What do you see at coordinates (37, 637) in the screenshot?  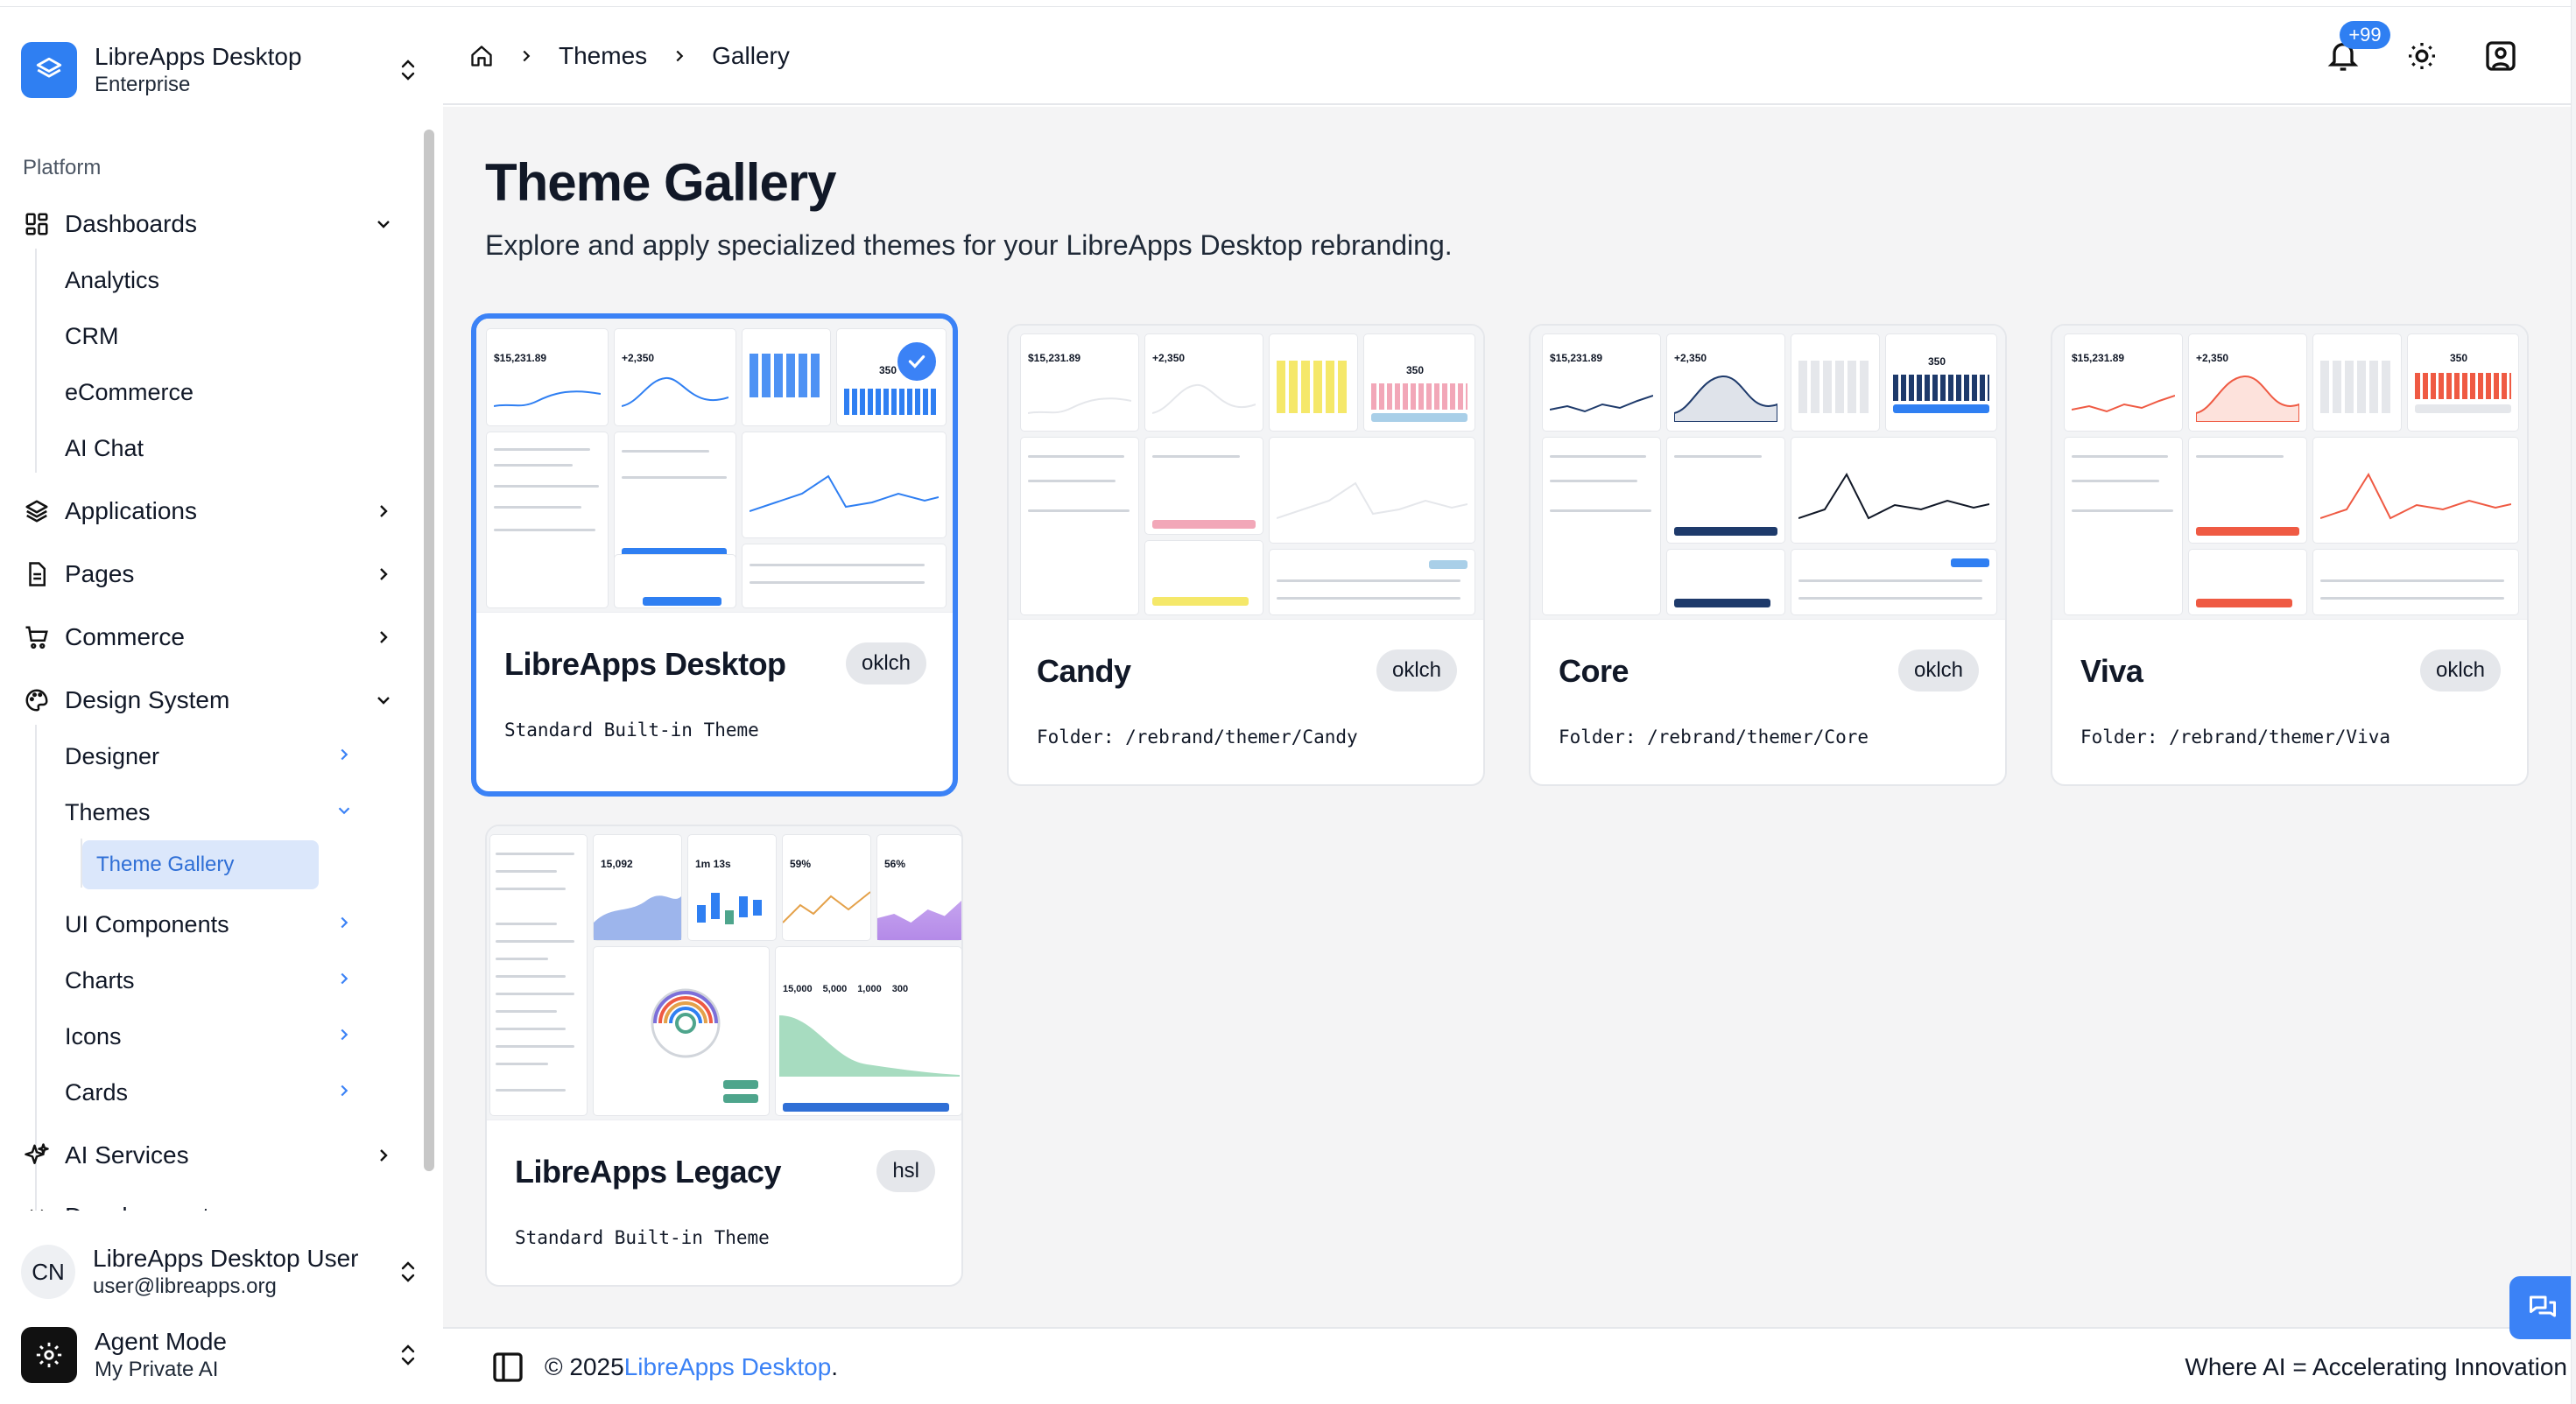 I see `cart-icon` at bounding box center [37, 637].